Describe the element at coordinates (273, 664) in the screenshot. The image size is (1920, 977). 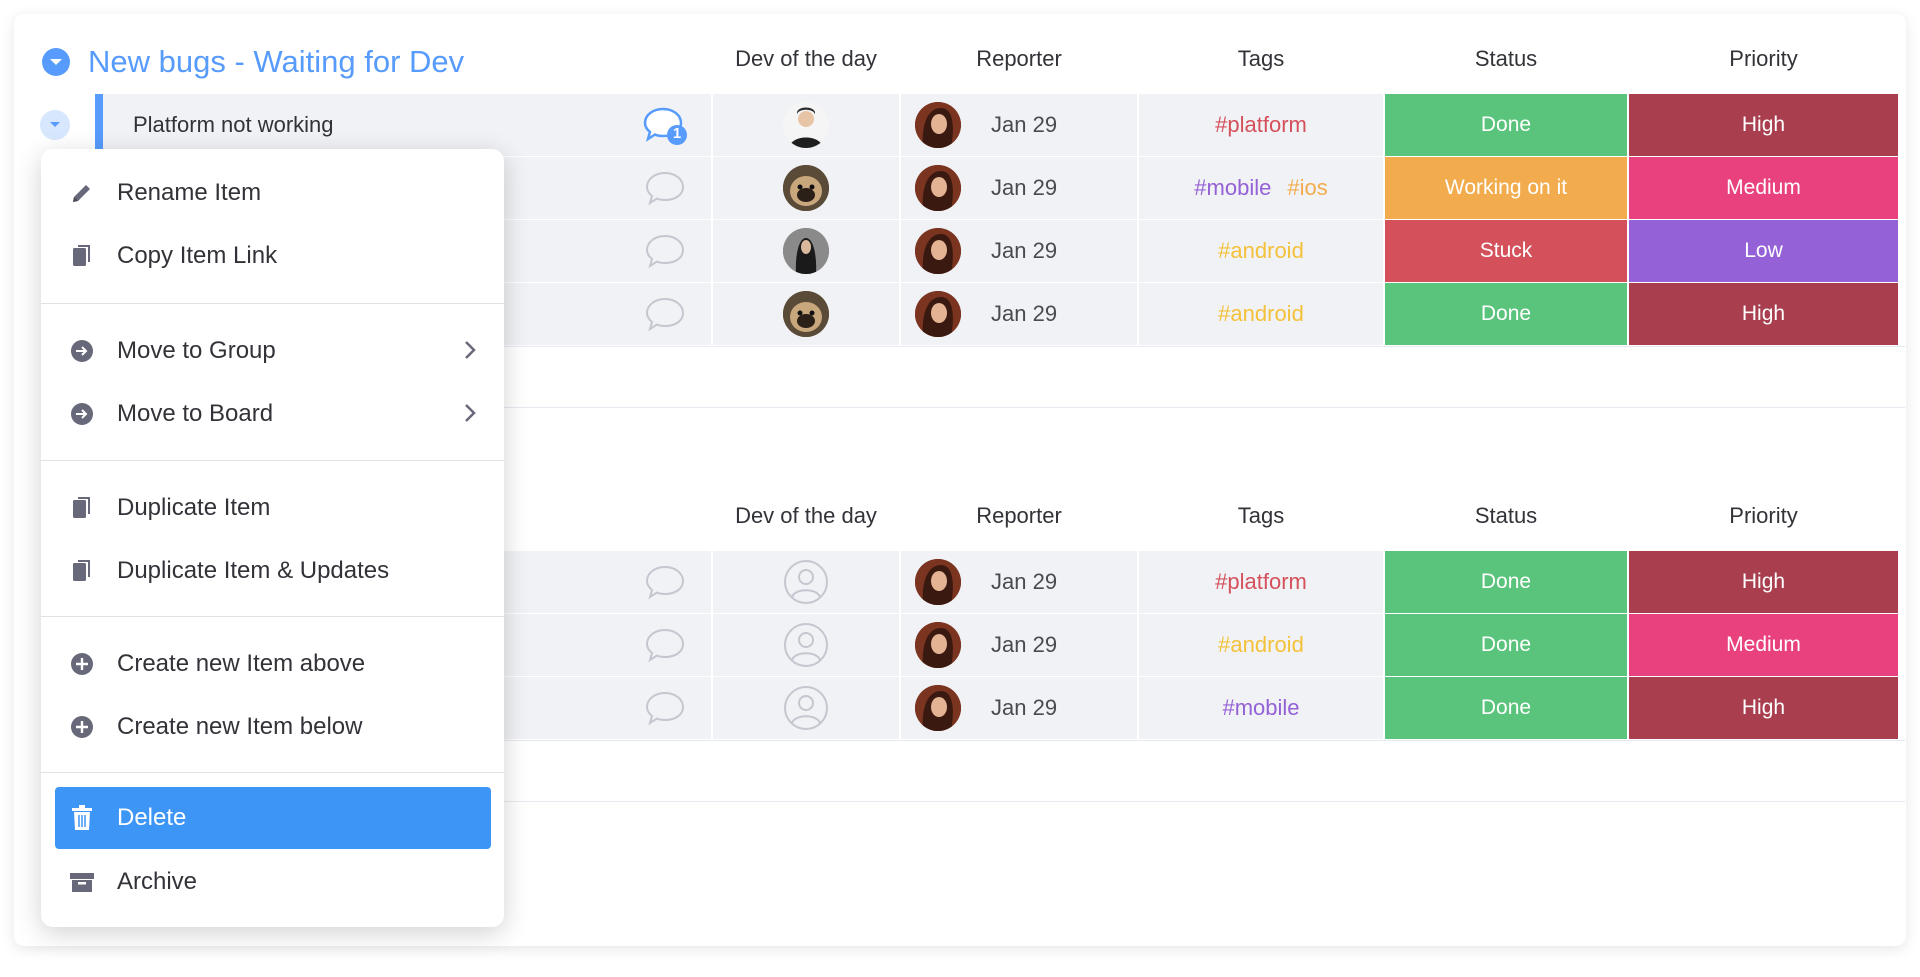
I see `menu-item-create-above: Create new Item above` at that location.